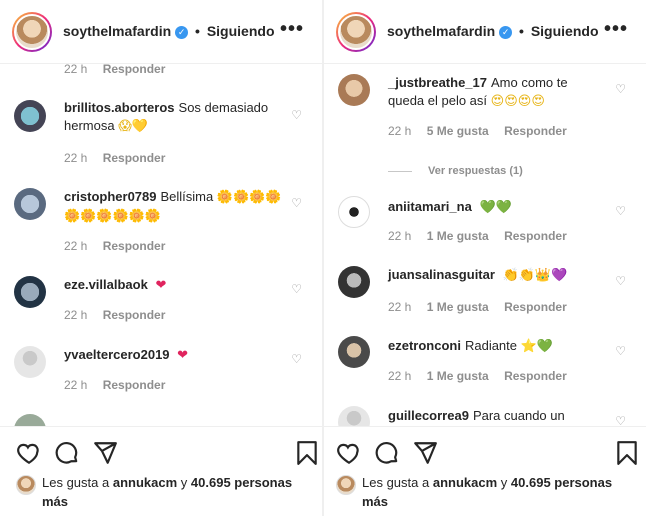 This screenshot has width=646, height=516. Describe the element at coordinates (517, 101) in the screenshot. I see `comment-emoji: 😍😍😍😍` at that location.